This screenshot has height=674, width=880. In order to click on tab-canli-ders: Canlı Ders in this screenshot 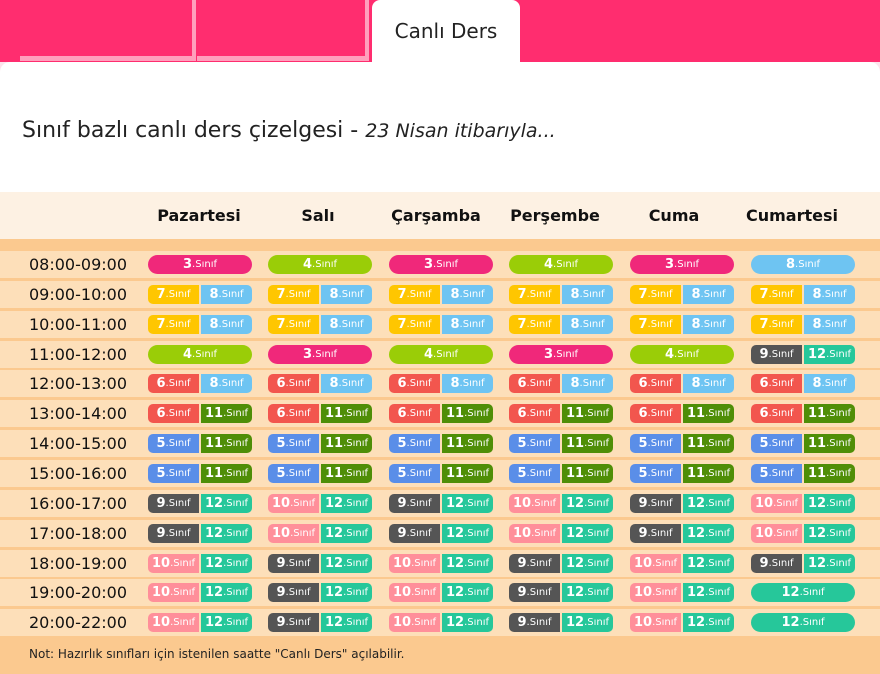, I will do `click(446, 31)`.